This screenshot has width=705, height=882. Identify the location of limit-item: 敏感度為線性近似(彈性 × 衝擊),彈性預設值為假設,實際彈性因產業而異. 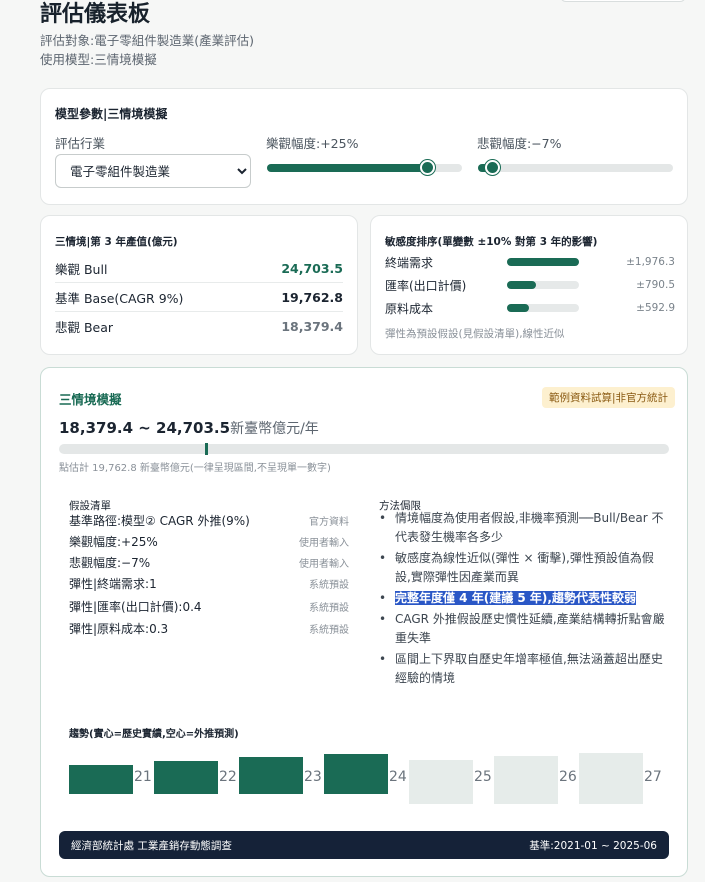
(520, 568).